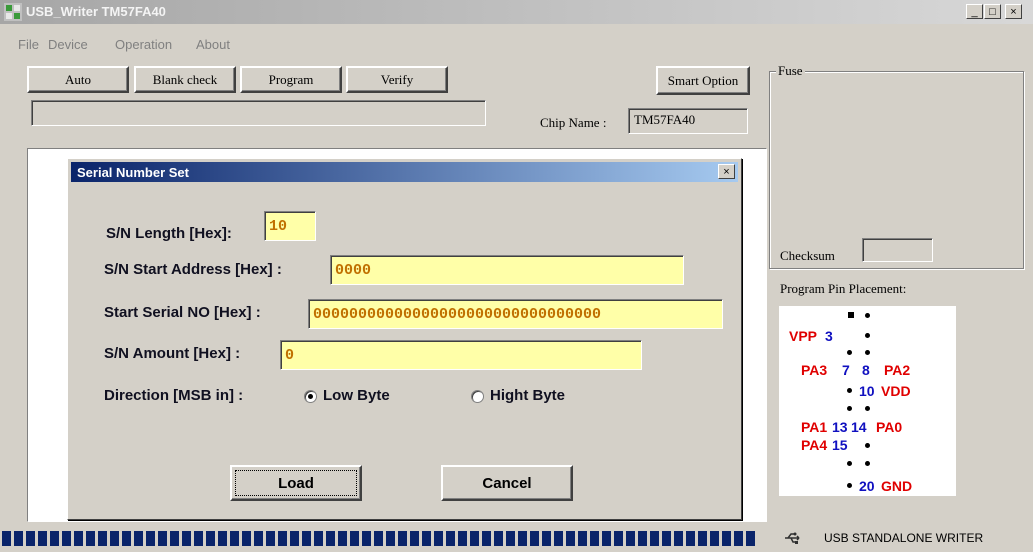 The width and height of the screenshot is (1033, 552). Describe the element at coordinates (992, 11) in the screenshot. I see `maximize-button: □` at that location.